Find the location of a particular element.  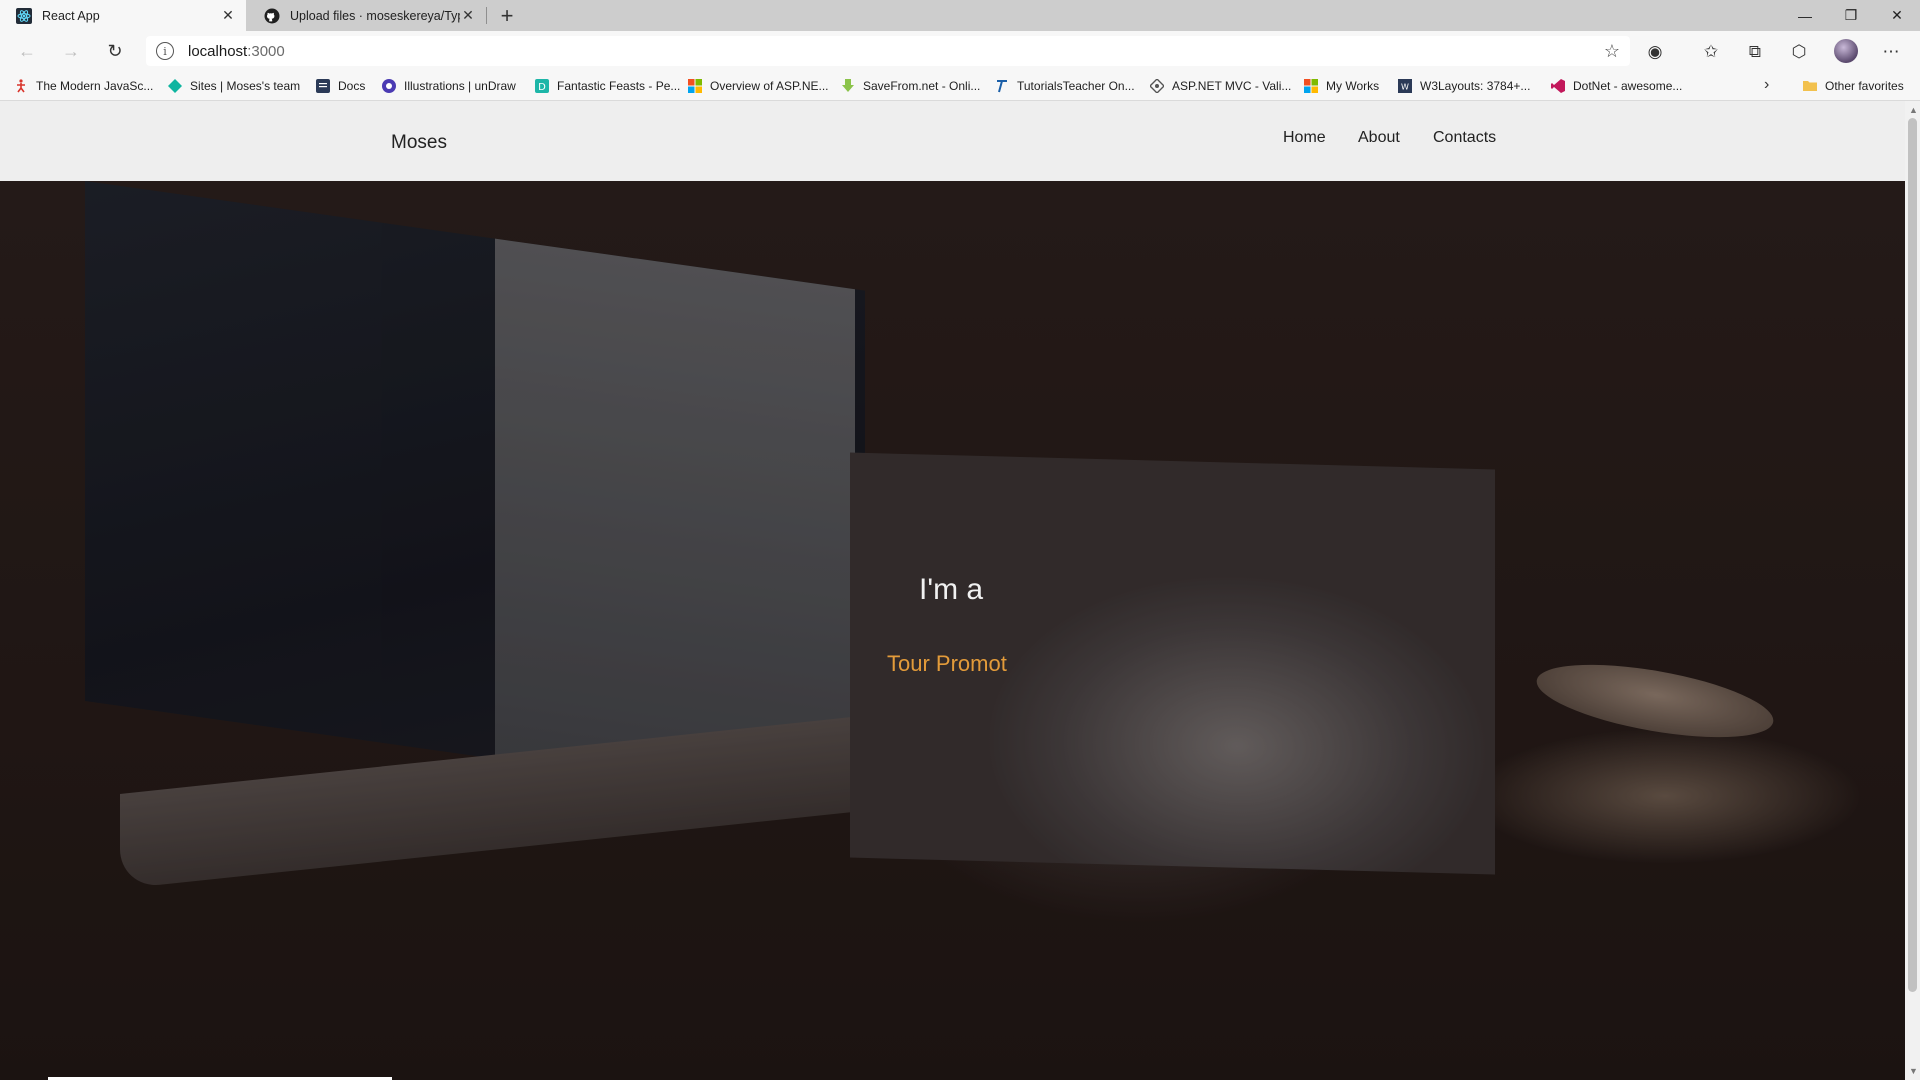

settings-more-icon: ⋯ is located at coordinates (1891, 52).